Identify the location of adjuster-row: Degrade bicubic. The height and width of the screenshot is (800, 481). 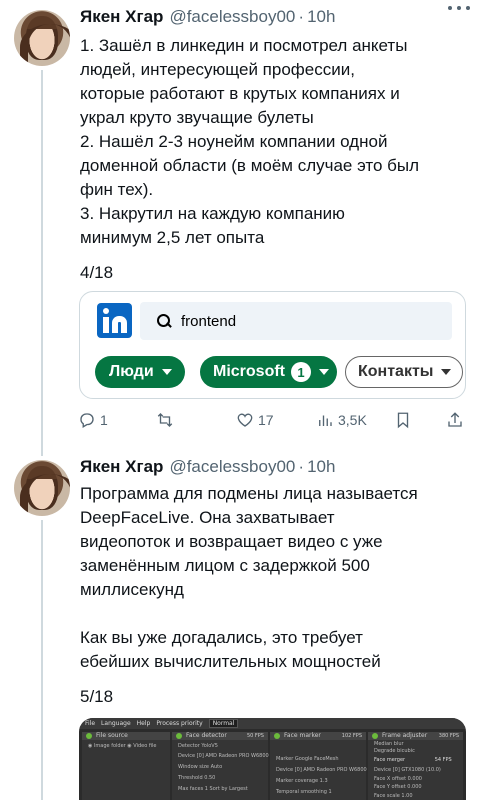
(394, 751).